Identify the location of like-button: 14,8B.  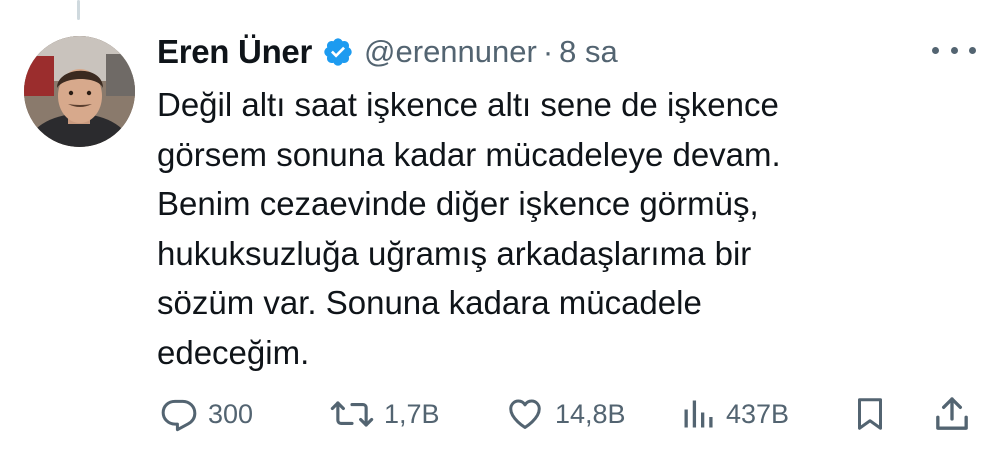
(565, 414).